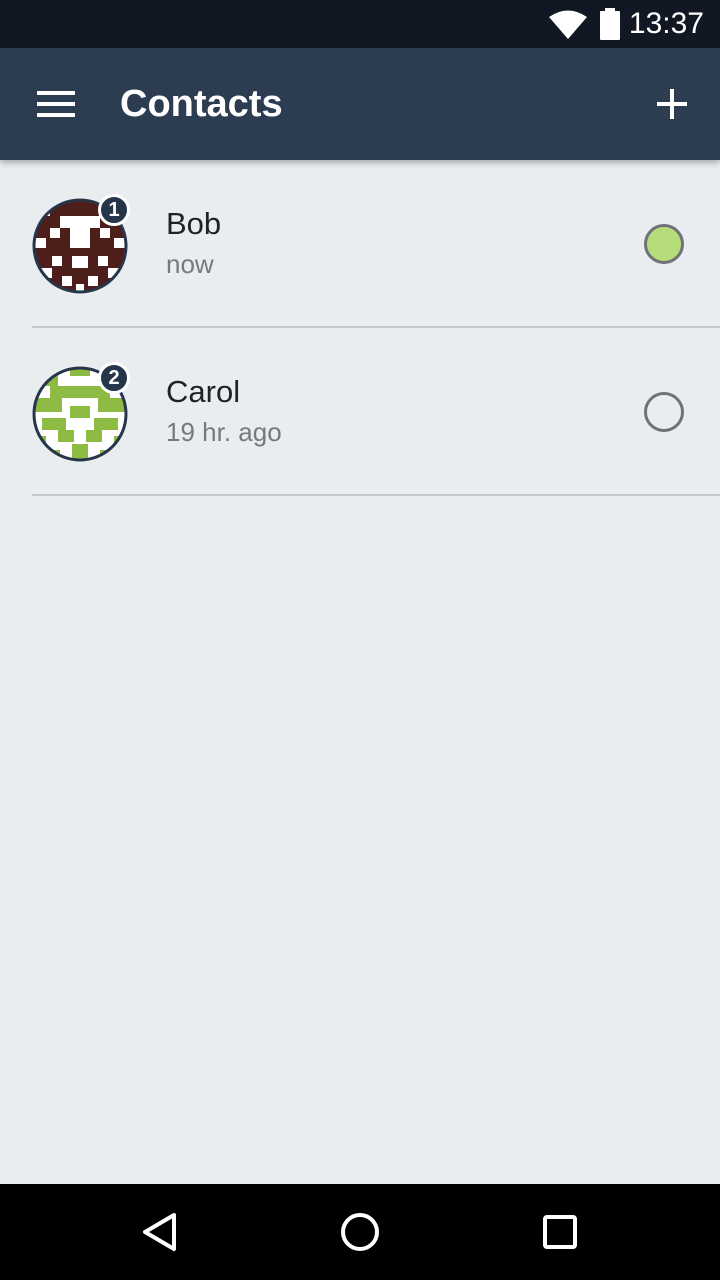 This screenshot has height=1280, width=720. Describe the element at coordinates (114, 210) in the screenshot. I see `unread-badge: 1` at that location.